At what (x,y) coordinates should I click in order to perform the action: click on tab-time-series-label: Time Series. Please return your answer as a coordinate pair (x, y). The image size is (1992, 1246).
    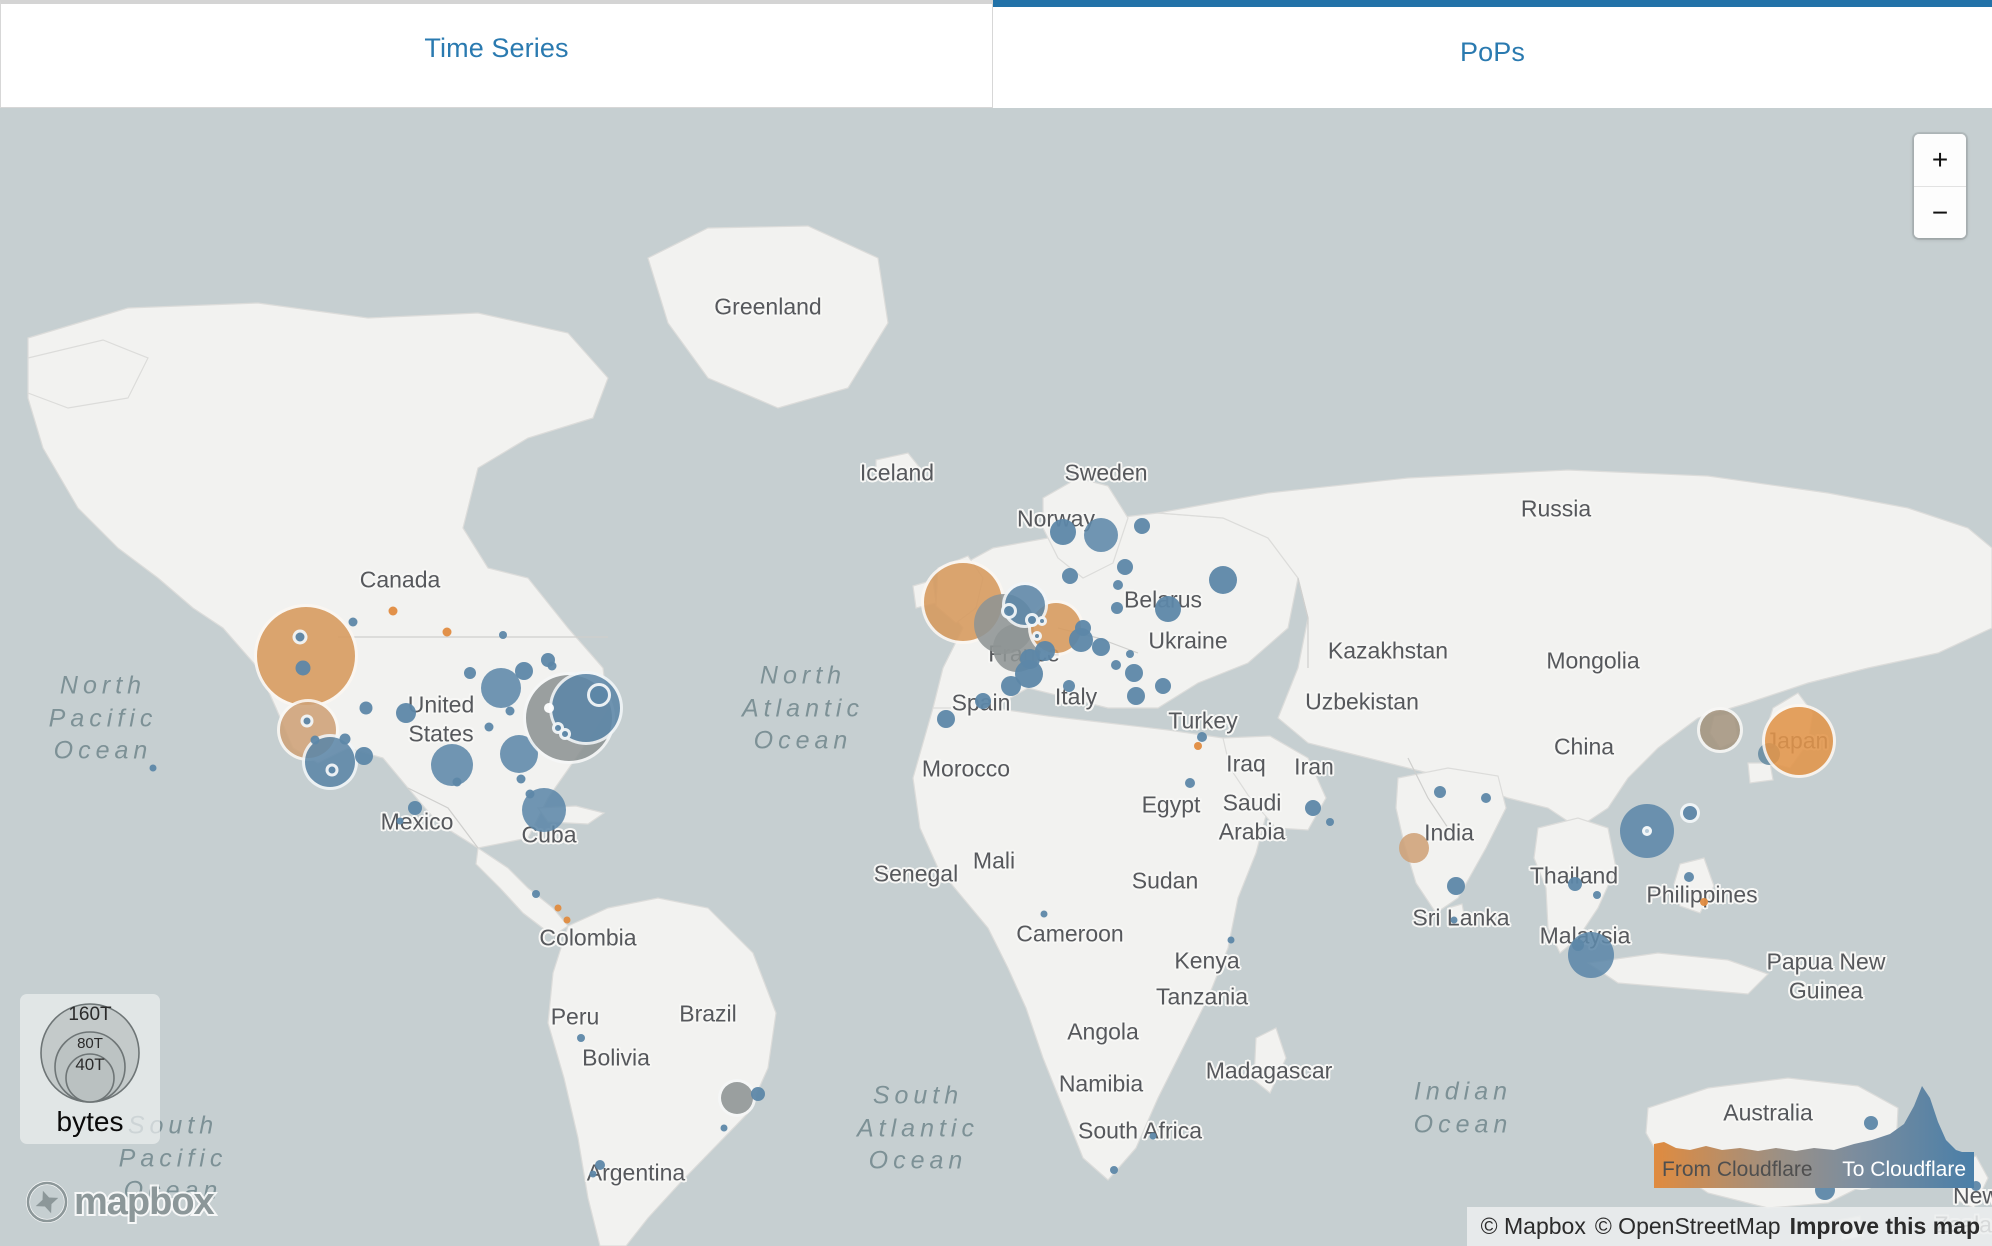
    Looking at the image, I should click on (496, 48).